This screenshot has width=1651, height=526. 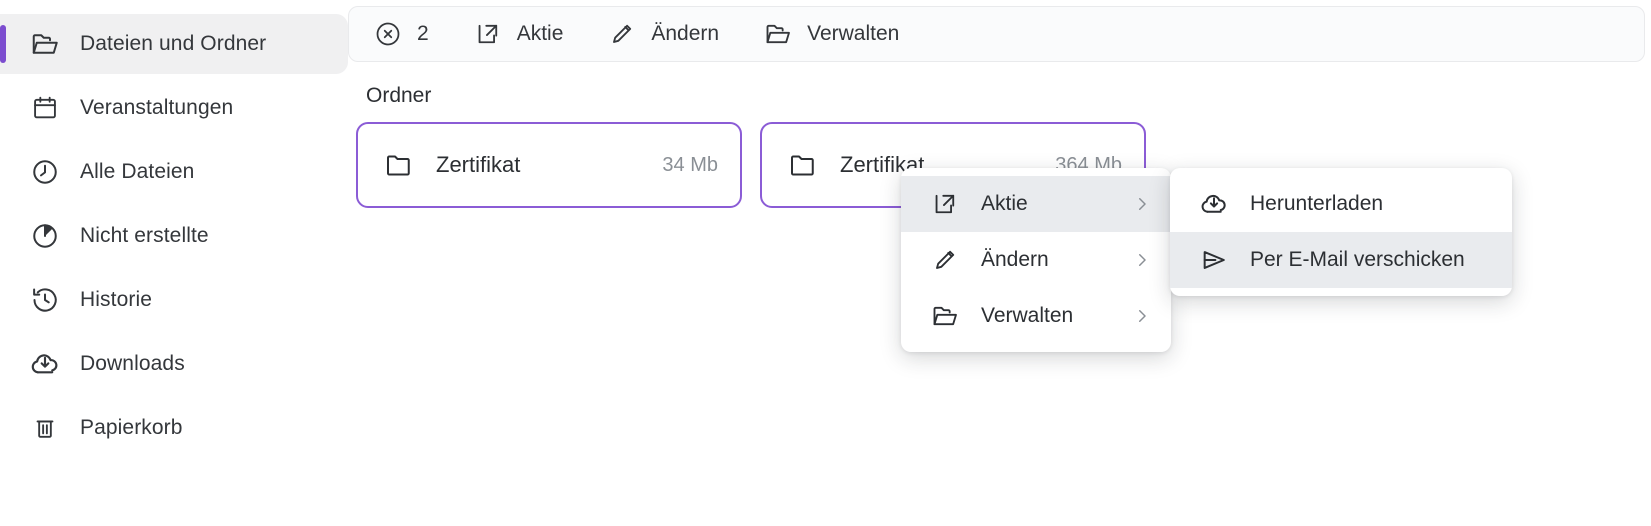 What do you see at coordinates (423, 33) in the screenshot?
I see `selection-count: 2` at bounding box center [423, 33].